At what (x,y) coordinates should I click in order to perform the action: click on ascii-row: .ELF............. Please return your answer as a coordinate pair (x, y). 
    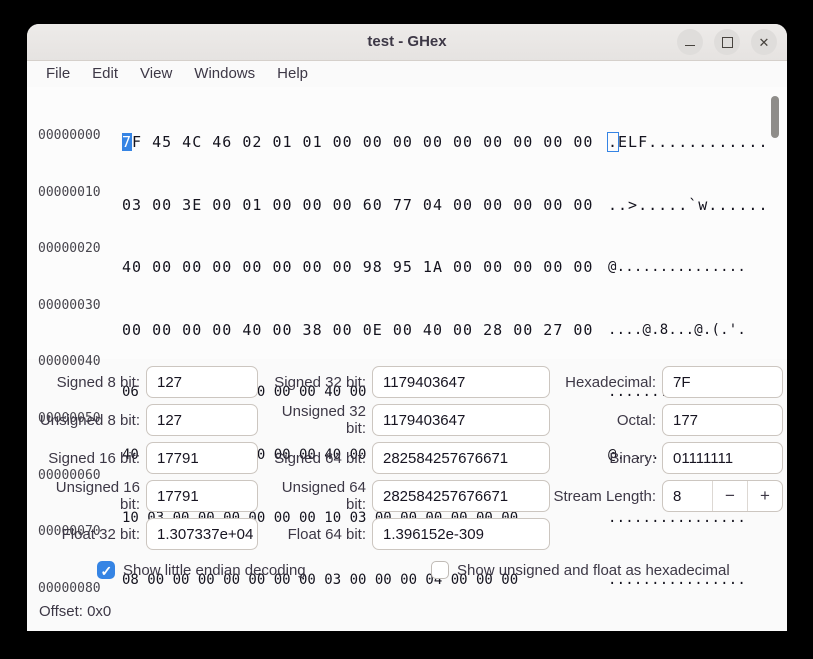
    Looking at the image, I should click on (687, 142).